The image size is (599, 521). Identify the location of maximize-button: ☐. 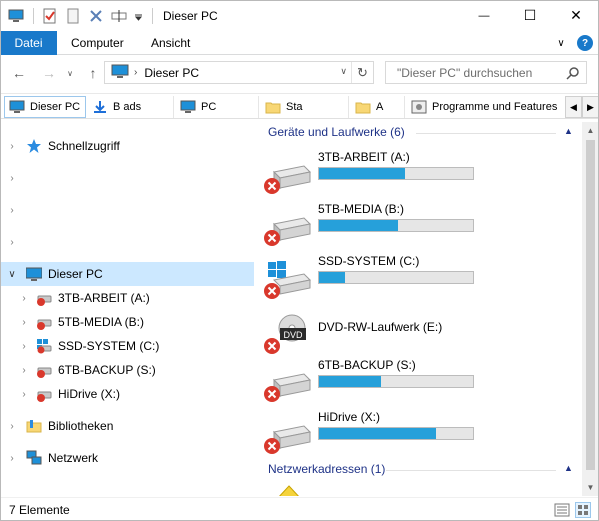
(530, 15).